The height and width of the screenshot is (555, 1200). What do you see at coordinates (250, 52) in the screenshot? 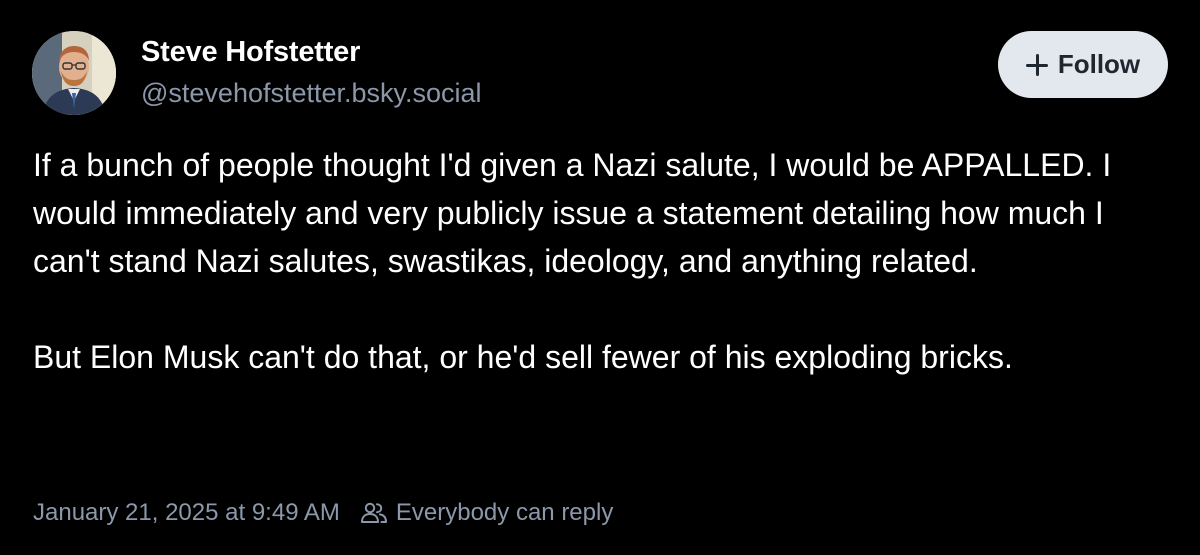
I see `author-name: Steve Hofstetter` at bounding box center [250, 52].